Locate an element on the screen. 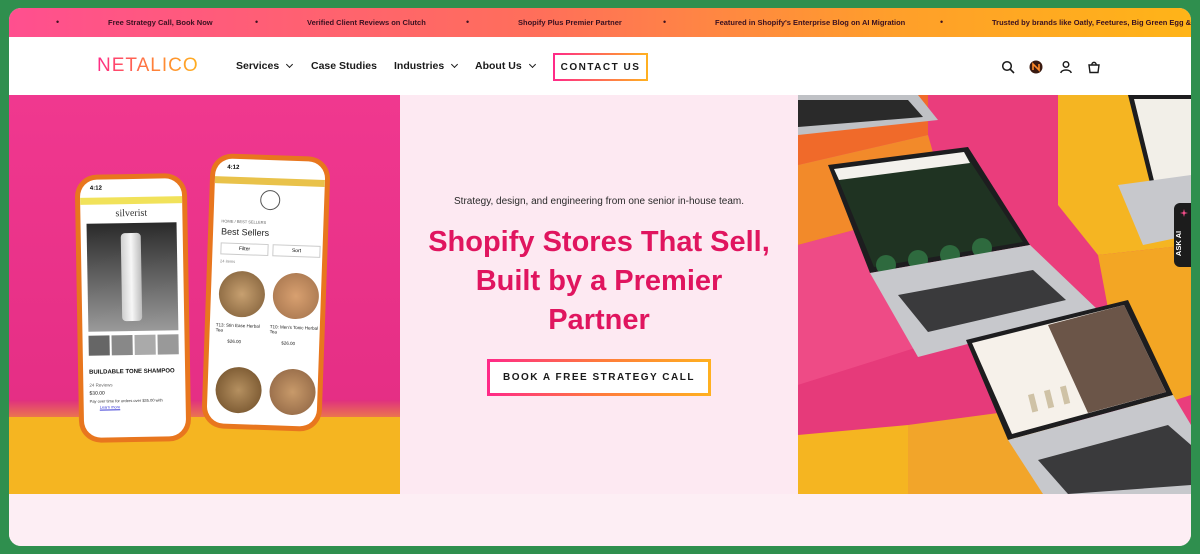  breadcrumb: HOME / BEST SELLERS is located at coordinates (244, 221).